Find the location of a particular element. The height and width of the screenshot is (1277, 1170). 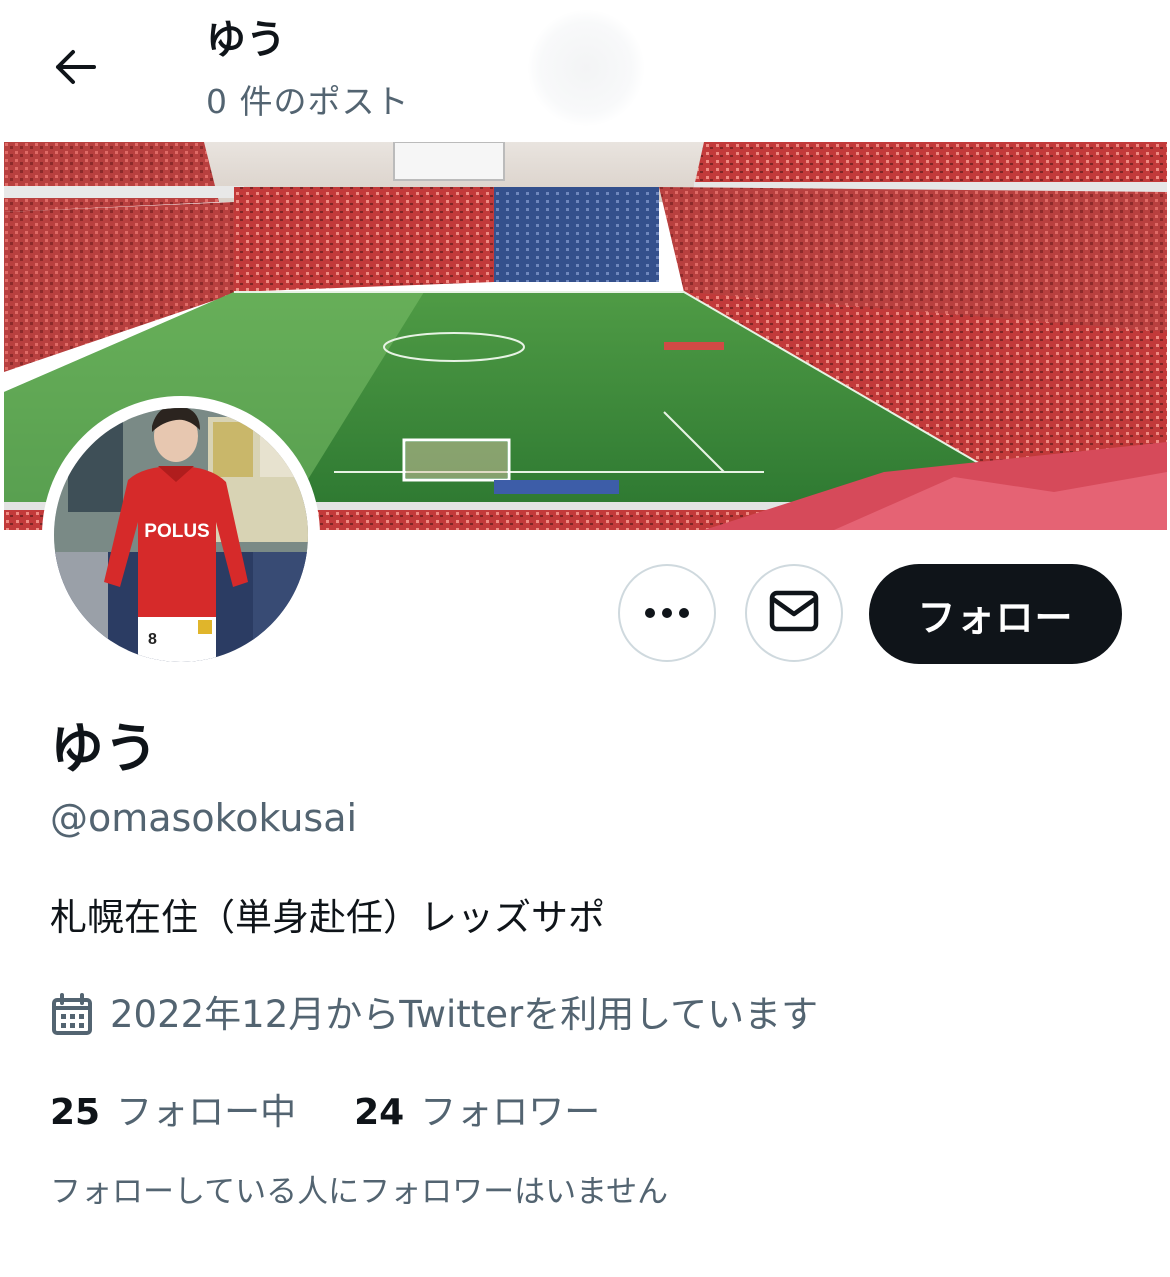

more-dots-icon is located at coordinates (667, 613).